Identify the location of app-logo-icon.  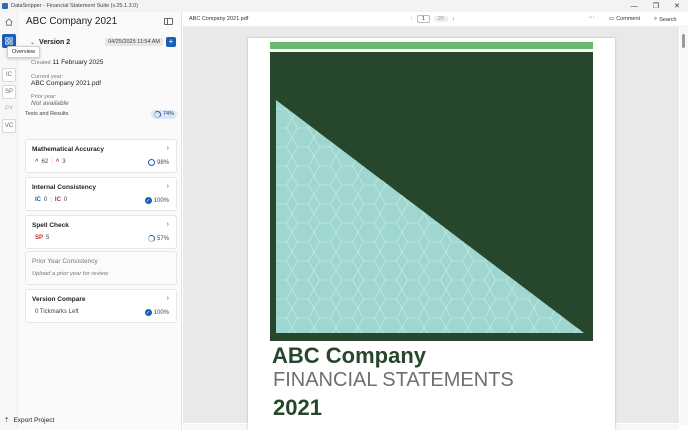
(5, 6).